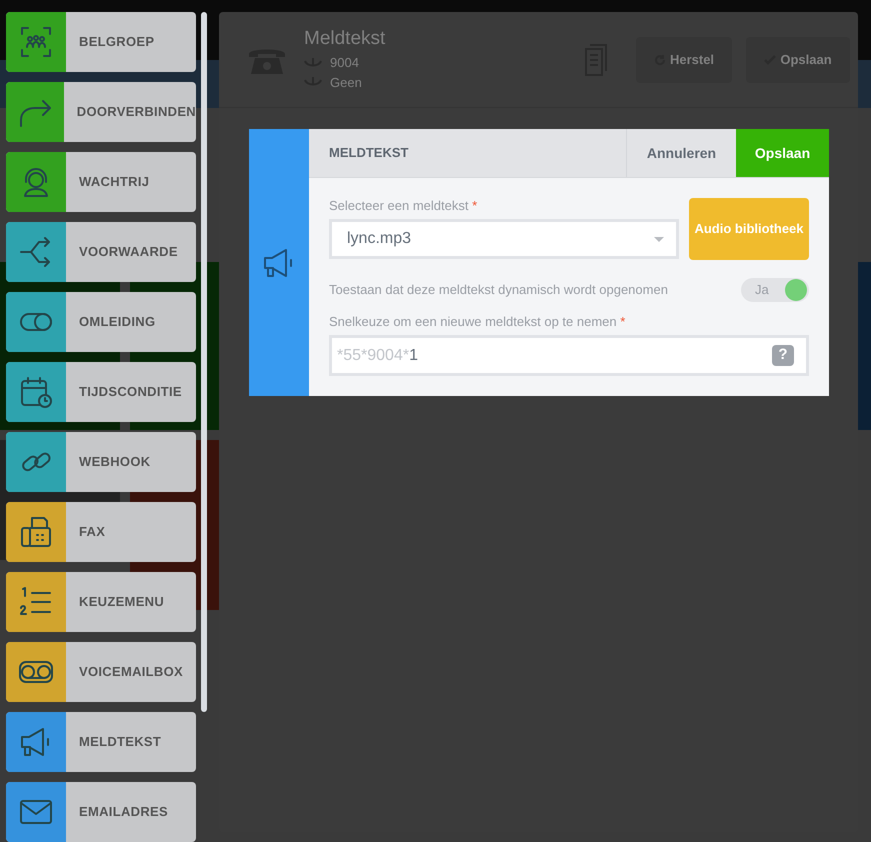 This screenshot has height=842, width=871. I want to click on sidebar-label: FAX, so click(92, 532).